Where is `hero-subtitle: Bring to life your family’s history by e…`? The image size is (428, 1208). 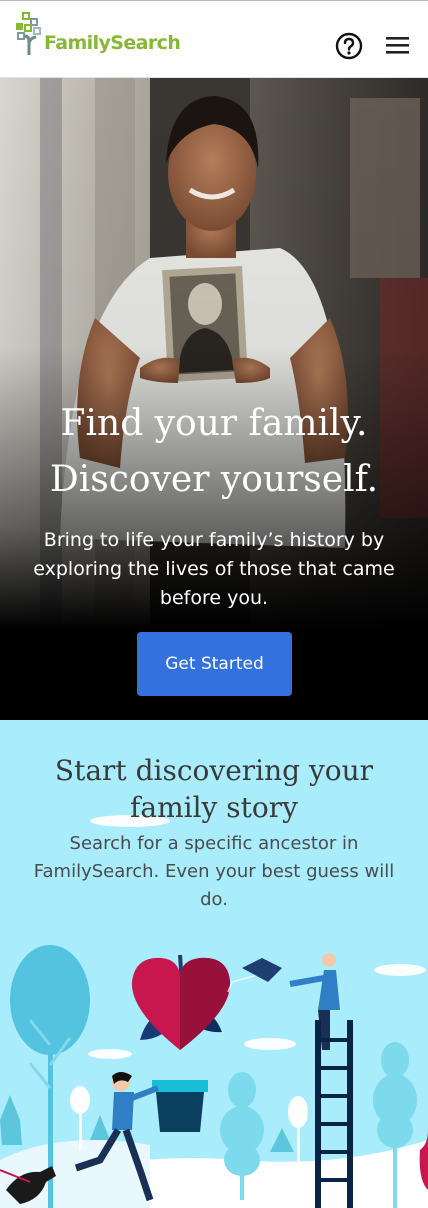
hero-subtitle: Bring to life your family’s history by e… is located at coordinates (214, 569).